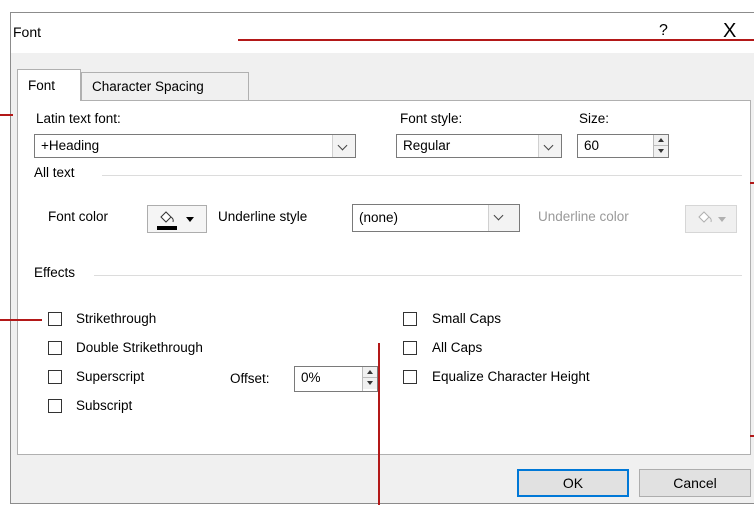  What do you see at coordinates (418, 275) in the screenshot?
I see `effects-divider` at bounding box center [418, 275].